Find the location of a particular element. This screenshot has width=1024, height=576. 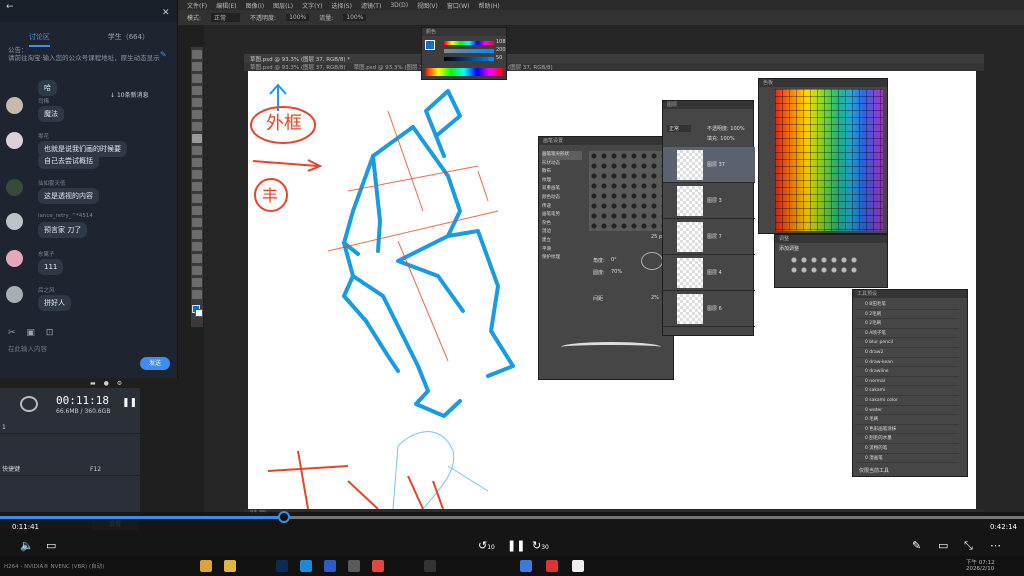

tab-students: 学生（664） is located at coordinates (128, 39).